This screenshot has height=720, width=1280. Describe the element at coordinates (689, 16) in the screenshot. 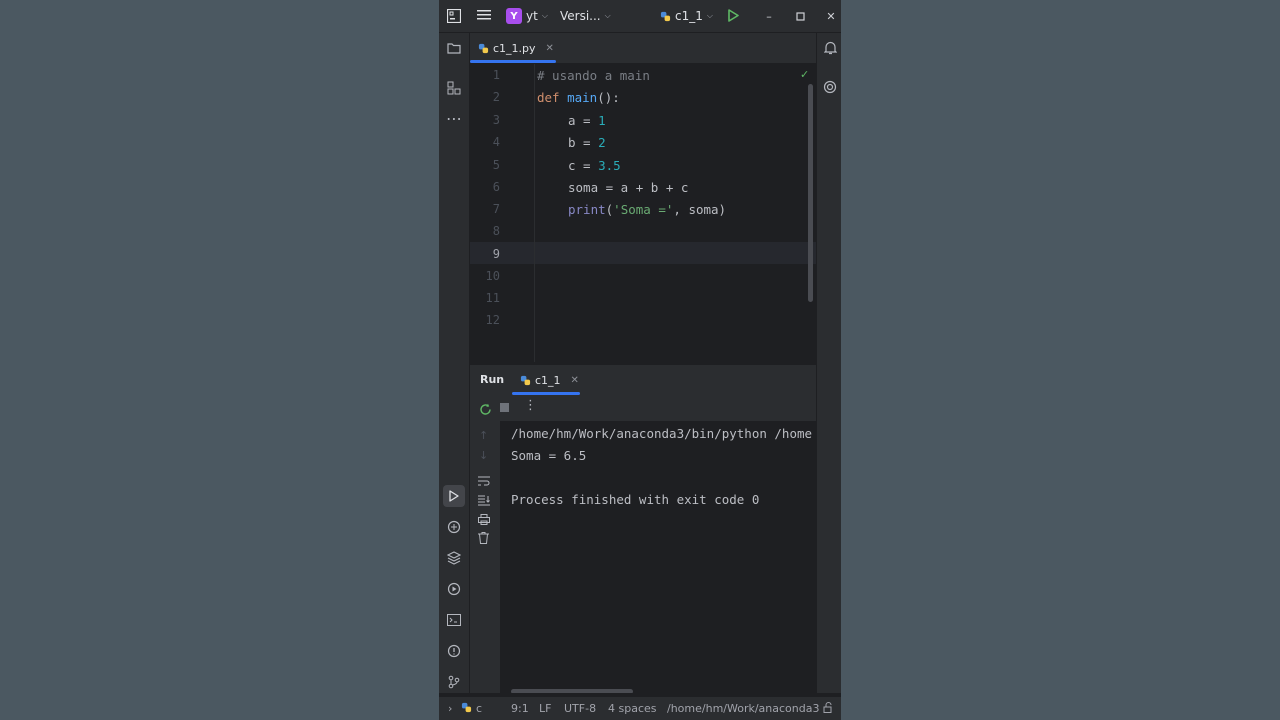

I see `run-config-label: c1_1` at that location.